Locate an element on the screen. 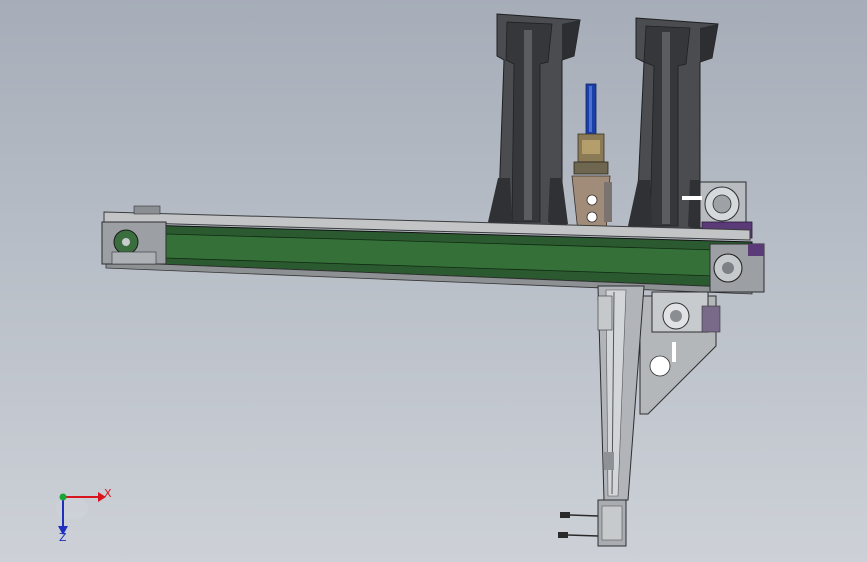 Image resolution: width=867 pixels, height=562 pixels. axis-z-label: Z is located at coordinates (63, 537).